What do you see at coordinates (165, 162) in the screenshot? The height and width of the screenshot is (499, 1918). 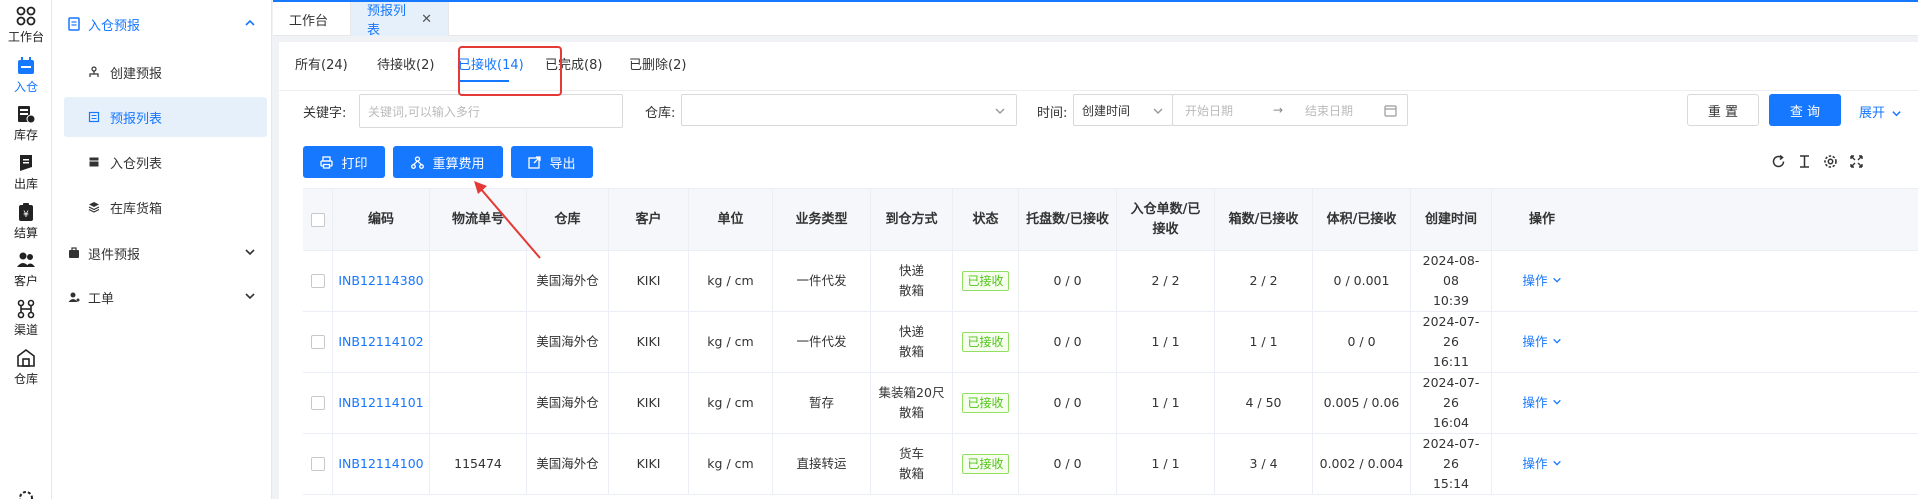 I see `nav-item-inbound-list: 入仓列表` at bounding box center [165, 162].